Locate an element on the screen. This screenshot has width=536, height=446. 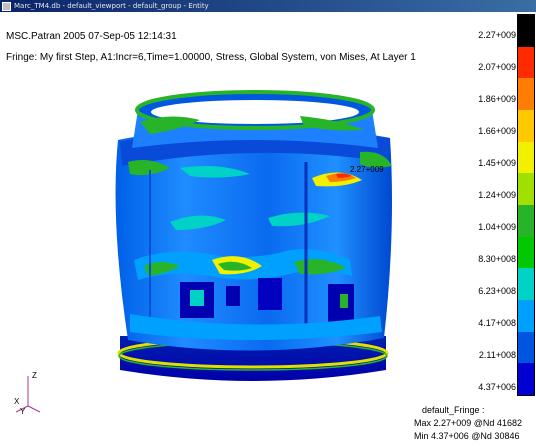
fringe-max: Max 2.27+009 @Nd 41682 is located at coordinates (468, 423).